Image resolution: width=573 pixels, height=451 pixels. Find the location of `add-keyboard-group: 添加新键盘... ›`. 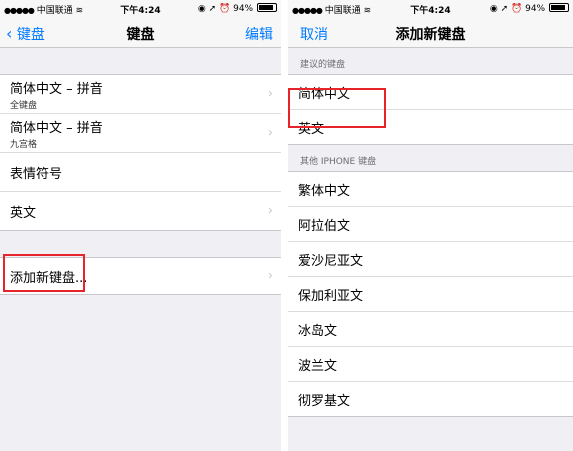

add-keyboard-group: 添加新键盘... › is located at coordinates (140, 276).